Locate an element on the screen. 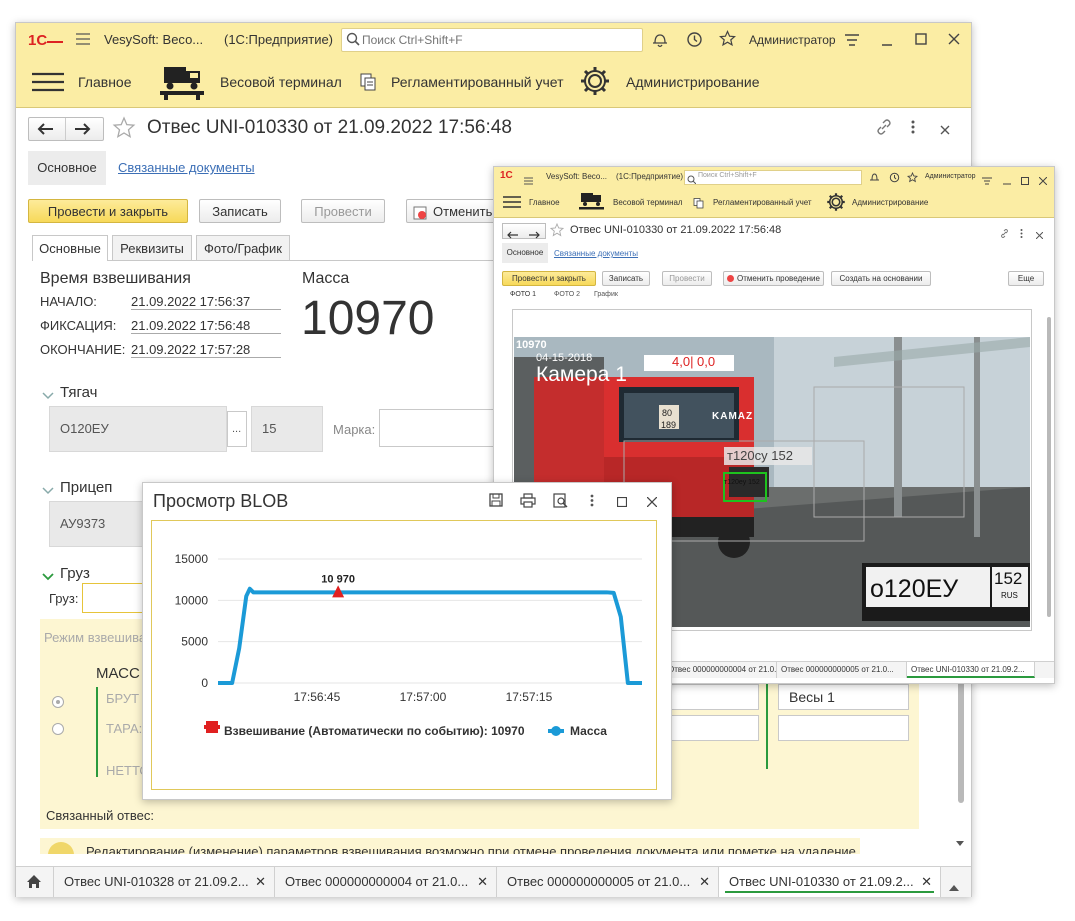 The height and width of the screenshot is (921, 1075). trailer-plate-field: АУ9373 is located at coordinates (96, 524).